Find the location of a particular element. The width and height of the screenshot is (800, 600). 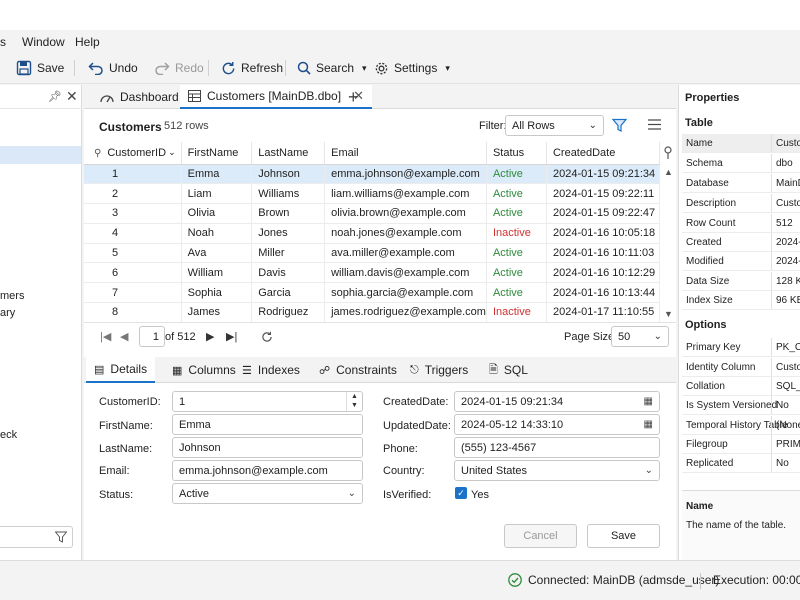

cell-id: 2 is located at coordinates (133, 194).